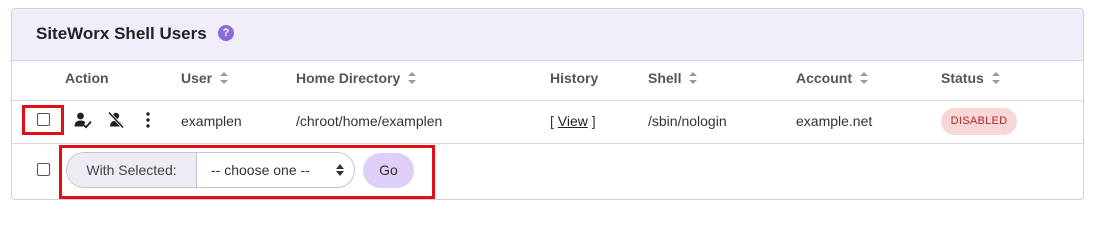 The height and width of the screenshot is (240, 1097). Describe the element at coordinates (593, 121) in the screenshot. I see `history-bracket-close: ]` at that location.